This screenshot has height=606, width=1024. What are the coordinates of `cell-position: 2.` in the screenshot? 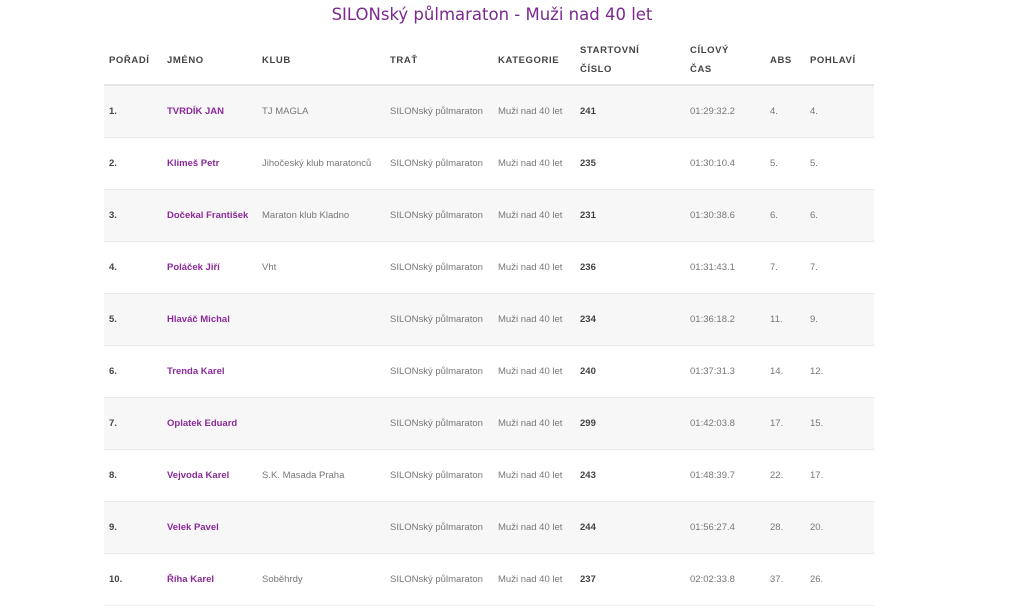 It's located at (133, 163).